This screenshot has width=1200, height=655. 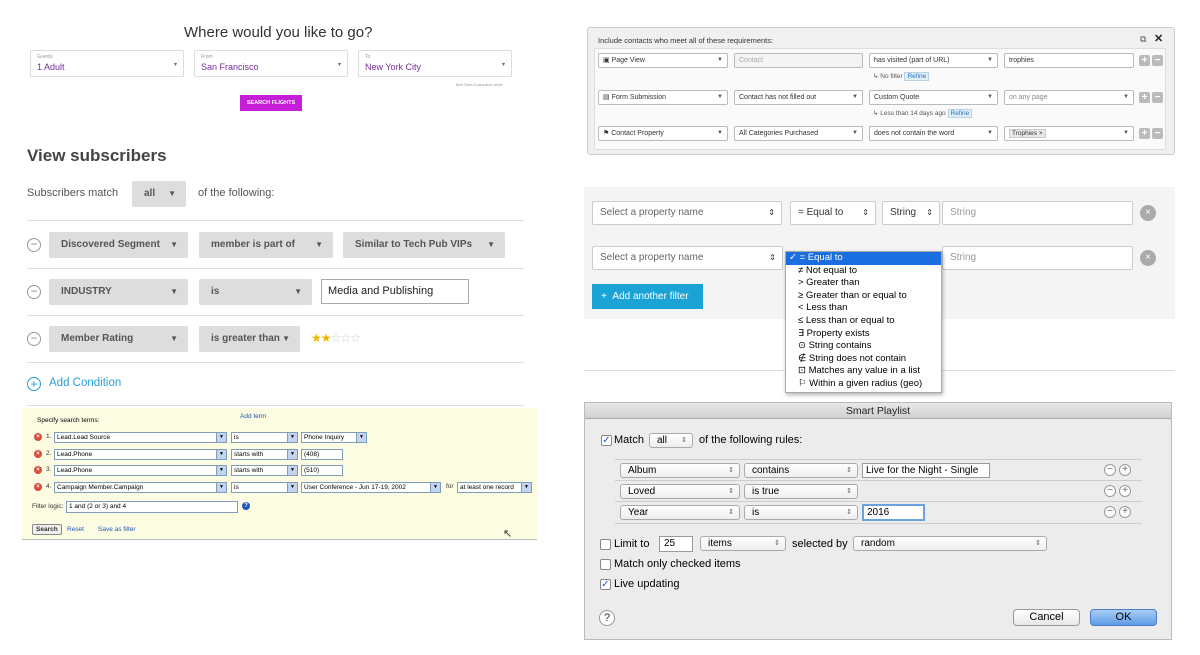 What do you see at coordinates (605, 564) in the screenshot?
I see `match-checked-checkbox` at bounding box center [605, 564].